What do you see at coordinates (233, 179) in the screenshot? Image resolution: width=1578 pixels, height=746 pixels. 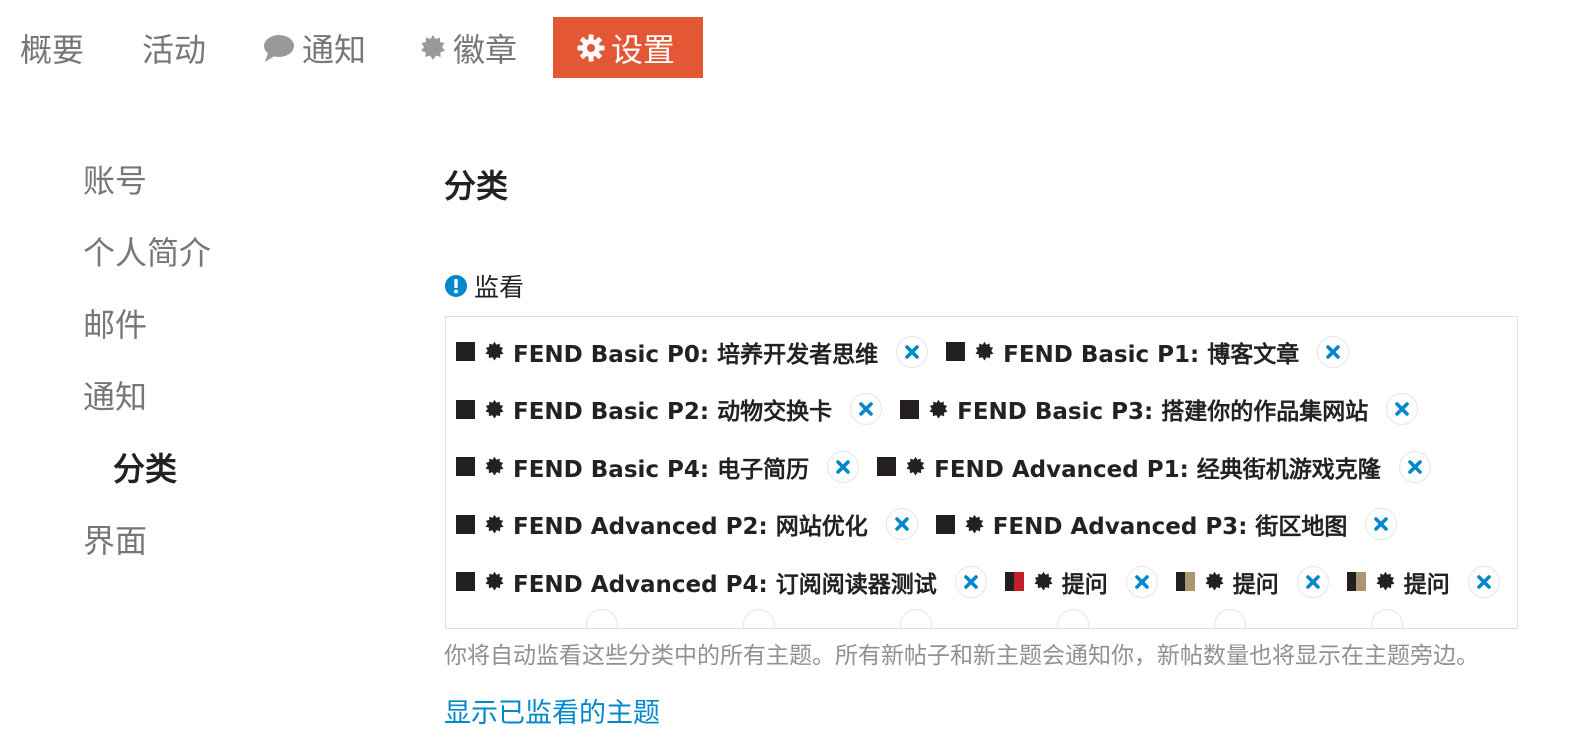 I see `sub-nav-account: 账号` at bounding box center [233, 179].